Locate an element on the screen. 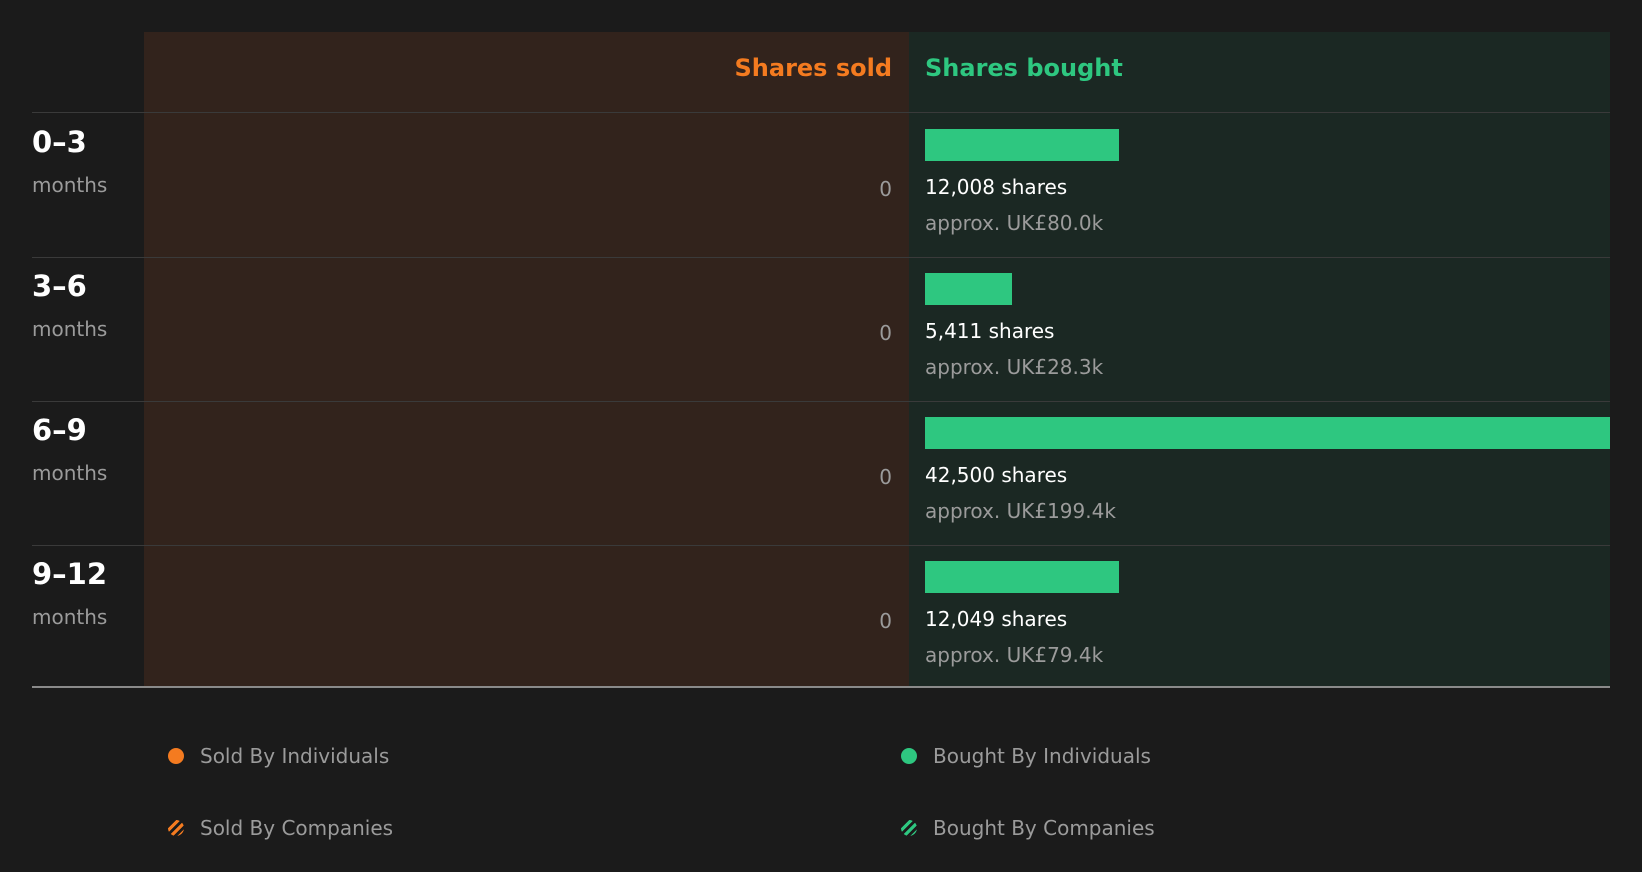 This screenshot has width=1642, height=872. legend-sold-companies: Sold By Companies is located at coordinates (280, 828).